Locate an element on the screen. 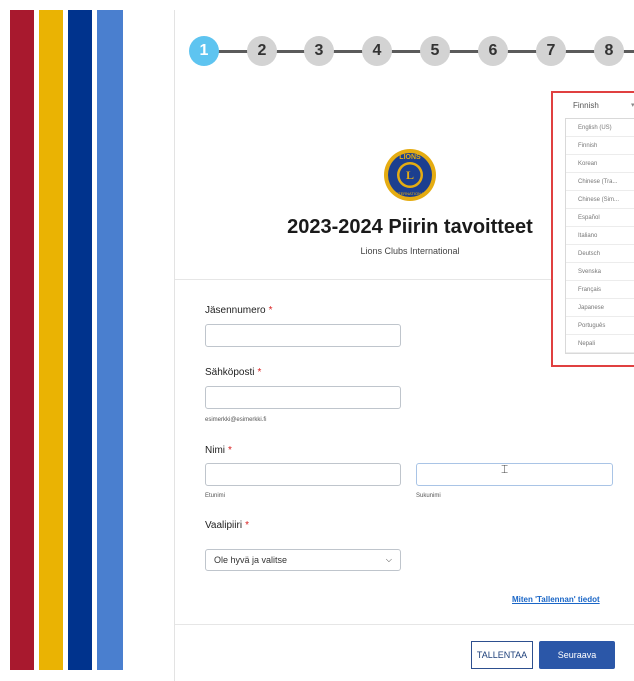 The height and width of the screenshot is (681, 634). last-name-hint: Sukunimi is located at coordinates (428, 496).